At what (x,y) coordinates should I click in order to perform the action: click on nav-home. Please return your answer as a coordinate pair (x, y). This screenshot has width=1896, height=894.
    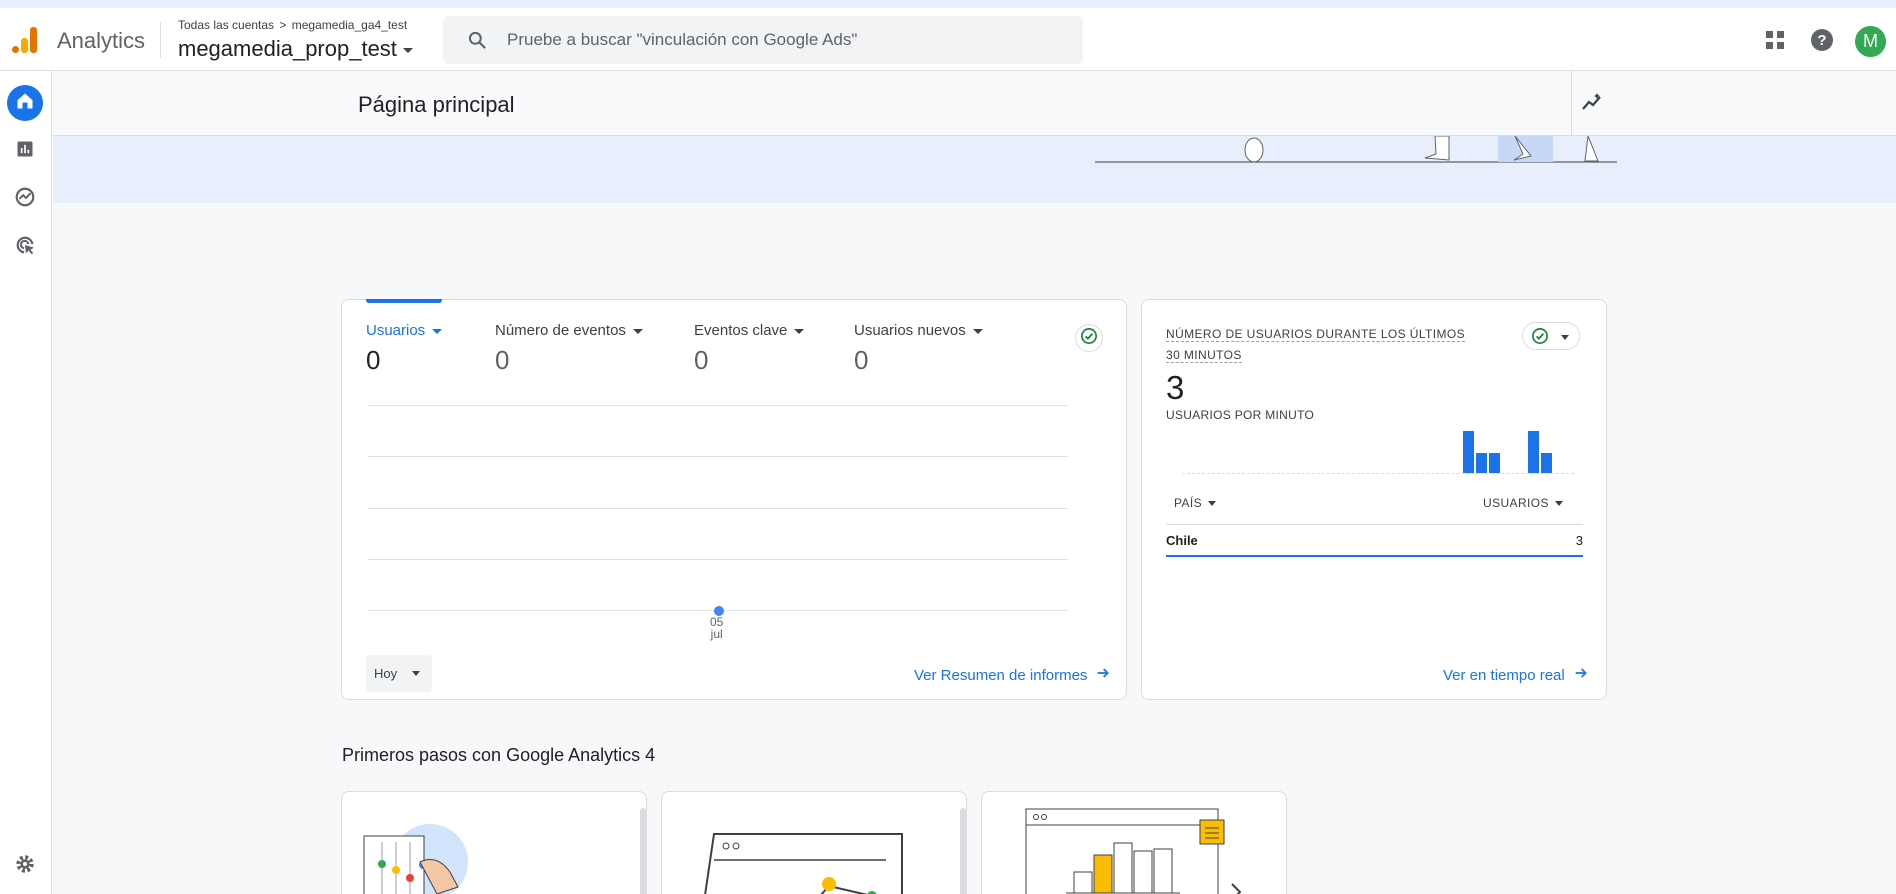
    Looking at the image, I should click on (25, 103).